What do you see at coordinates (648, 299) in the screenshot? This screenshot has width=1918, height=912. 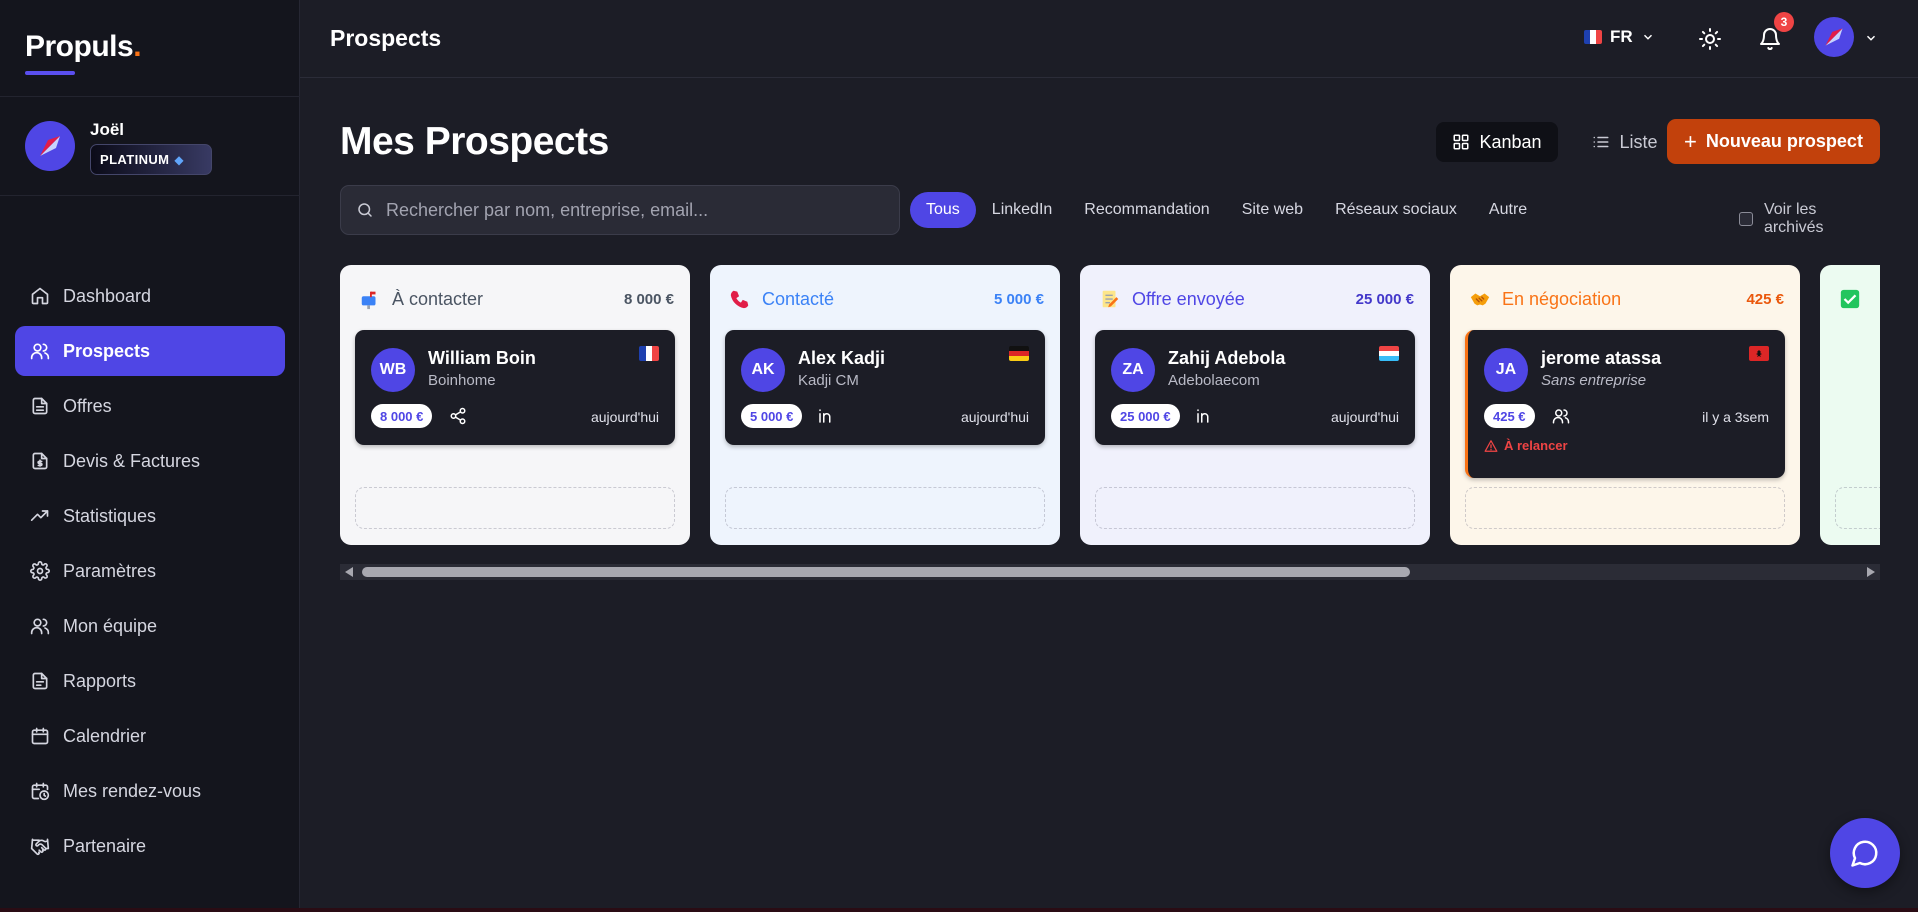 I see `column-total: 8 000 €` at bounding box center [648, 299].